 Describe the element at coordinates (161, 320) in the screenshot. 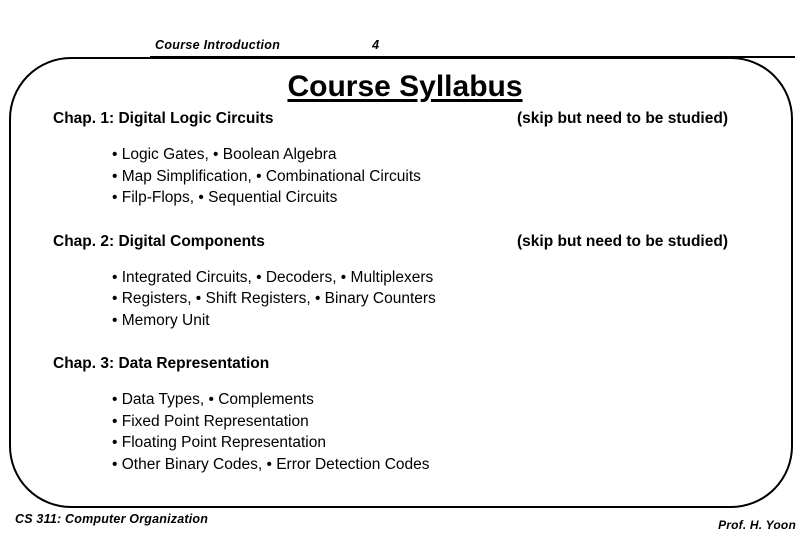

I see `list-item: • Memory Unit` at that location.